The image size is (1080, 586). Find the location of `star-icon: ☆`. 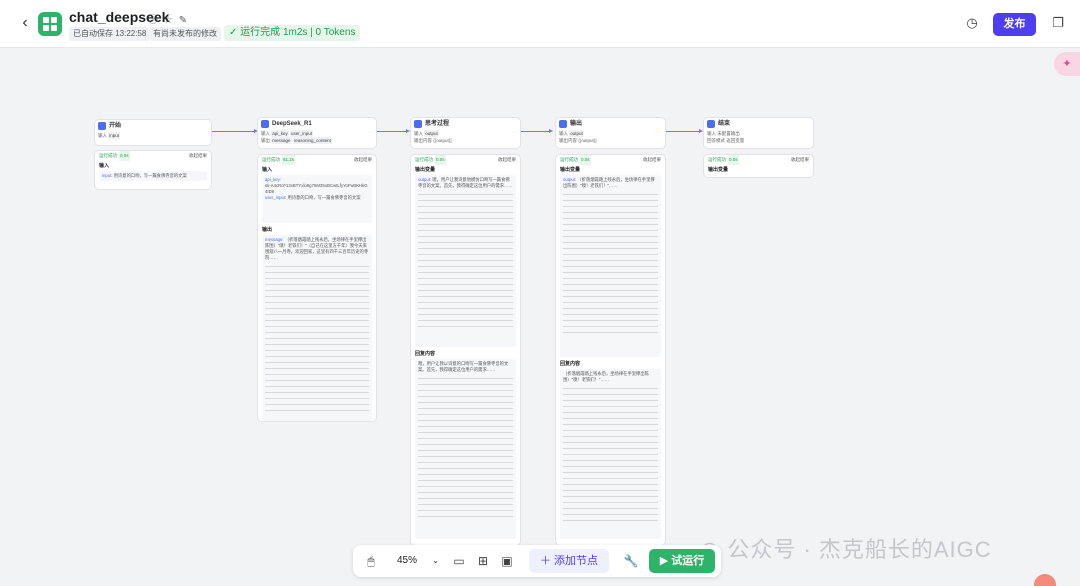

star-icon: ☆ is located at coordinates (168, 20).